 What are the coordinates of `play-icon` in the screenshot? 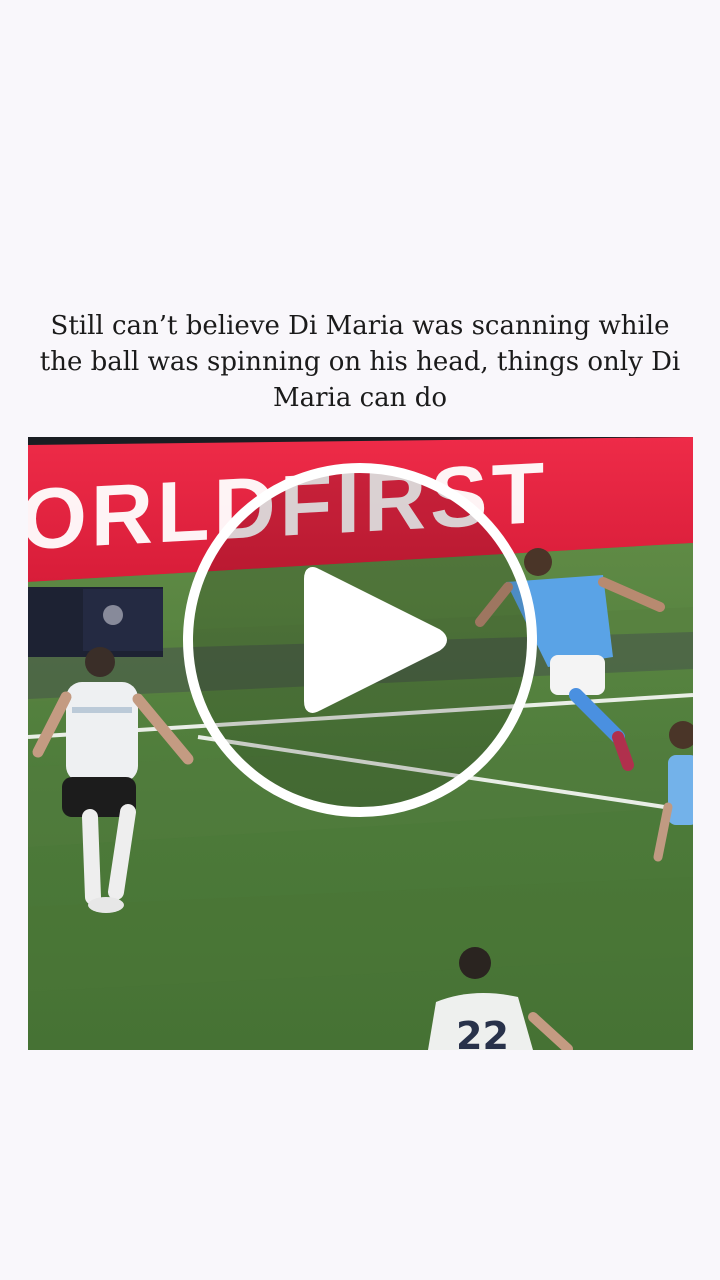 It's located at (360, 640).